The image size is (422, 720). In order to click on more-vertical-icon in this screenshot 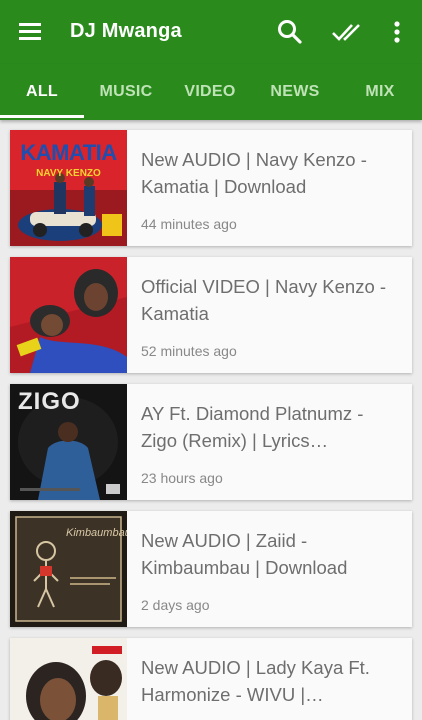, I will do `click(397, 32)`.